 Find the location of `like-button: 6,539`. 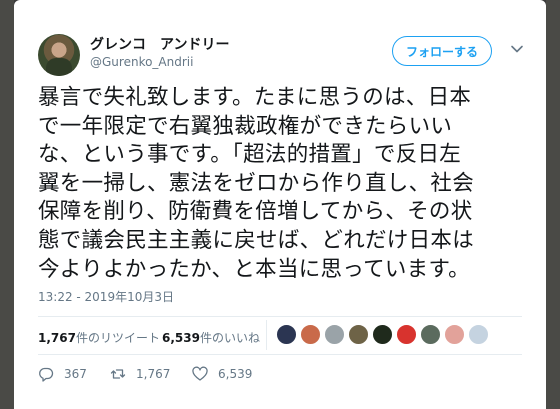

like-button: 6,539 is located at coordinates (222, 374).